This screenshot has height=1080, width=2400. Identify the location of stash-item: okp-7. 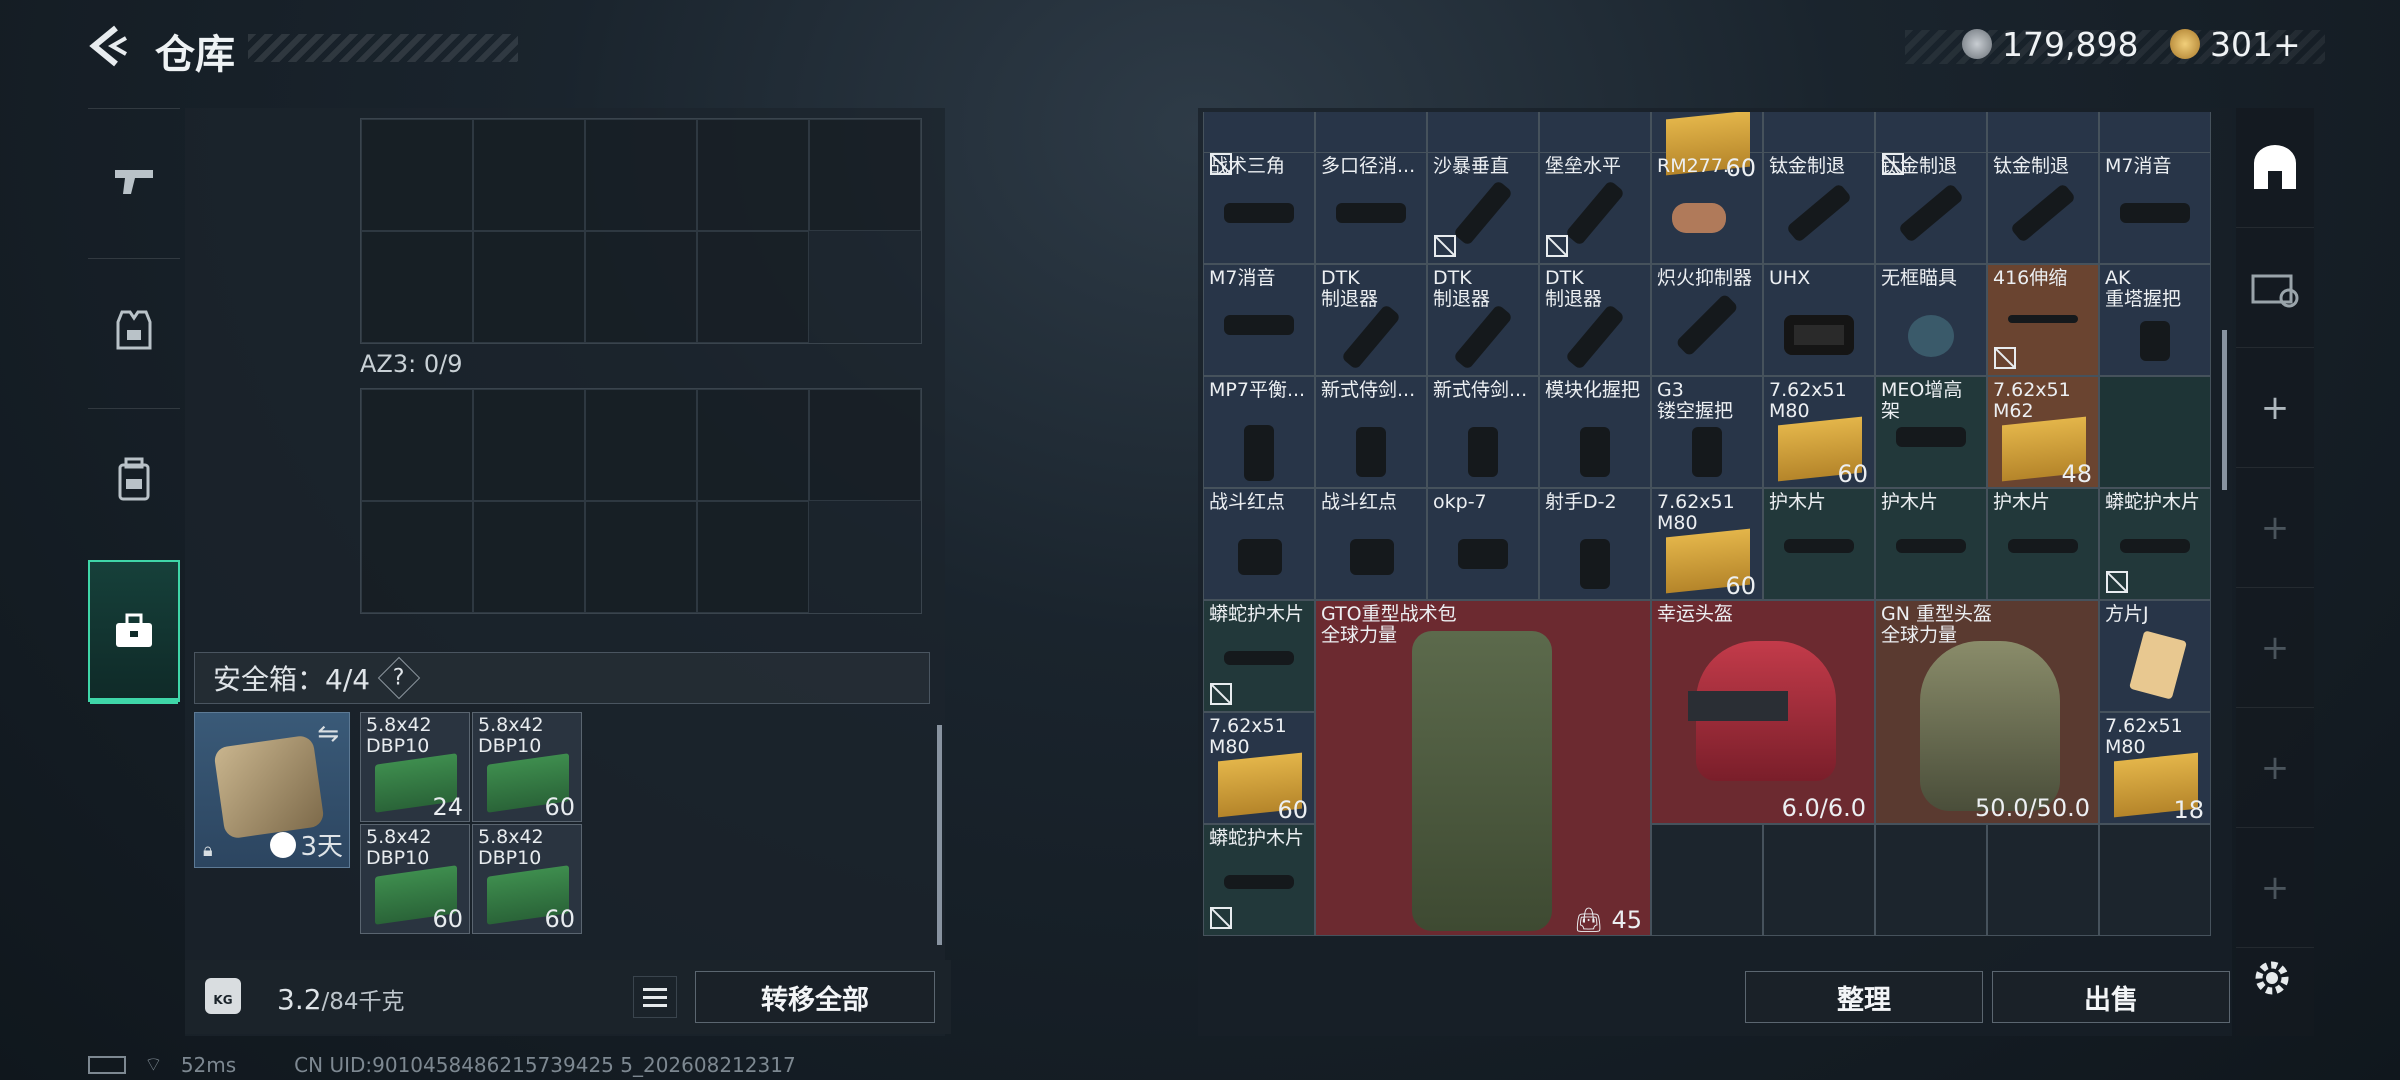
(1483, 544).